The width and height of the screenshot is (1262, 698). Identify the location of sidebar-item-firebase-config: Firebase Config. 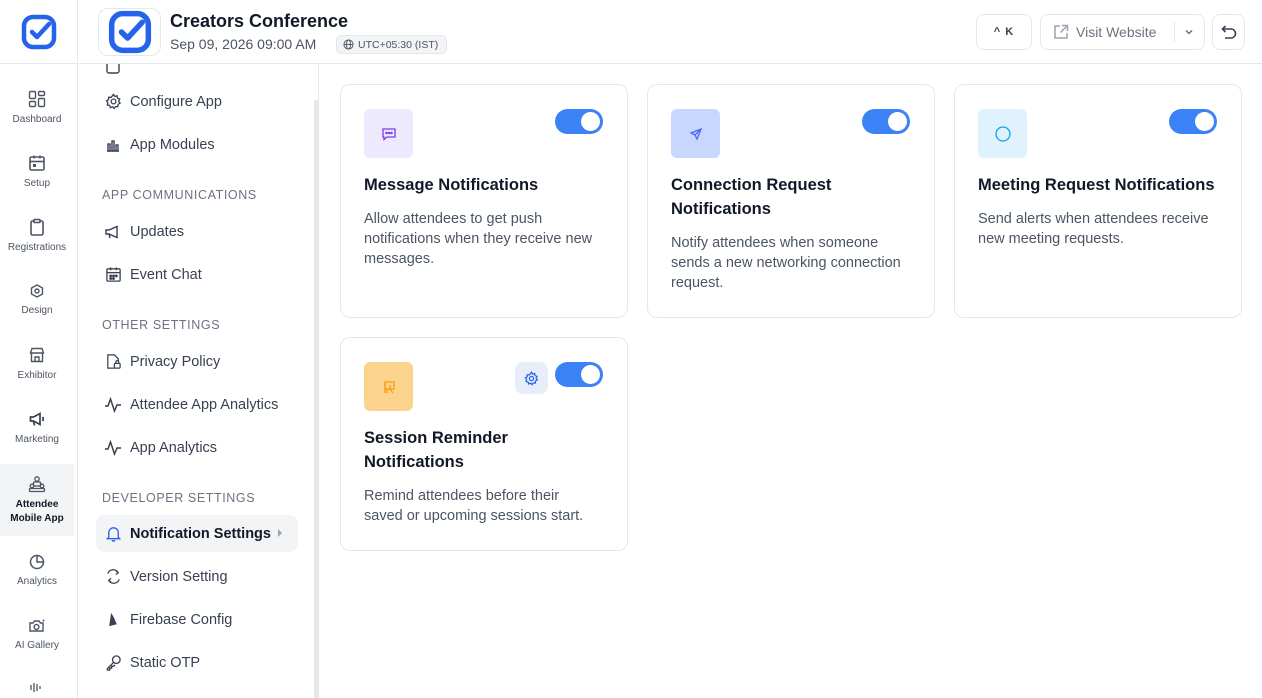
(197, 619).